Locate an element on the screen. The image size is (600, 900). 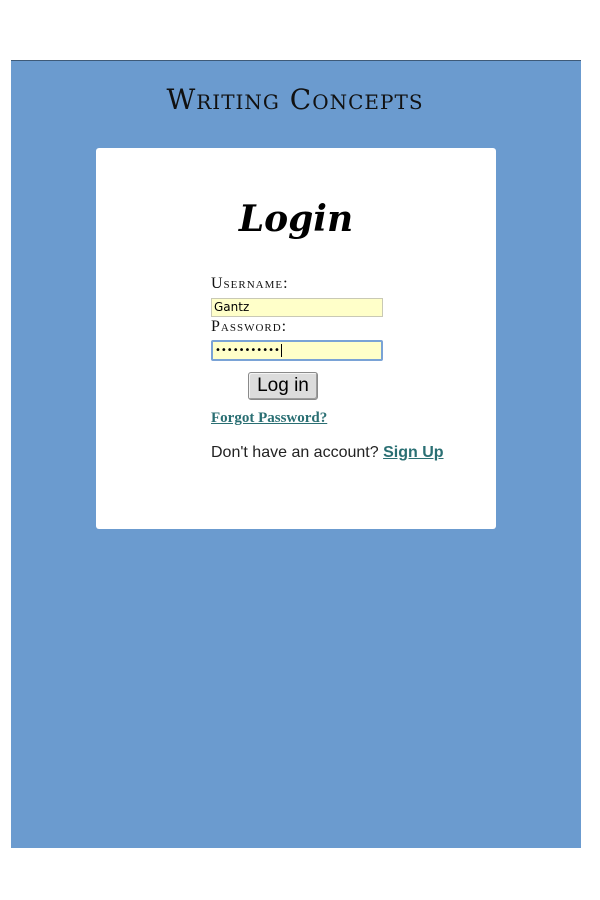
no-account-text: Don't have an account? is located at coordinates (295, 452).